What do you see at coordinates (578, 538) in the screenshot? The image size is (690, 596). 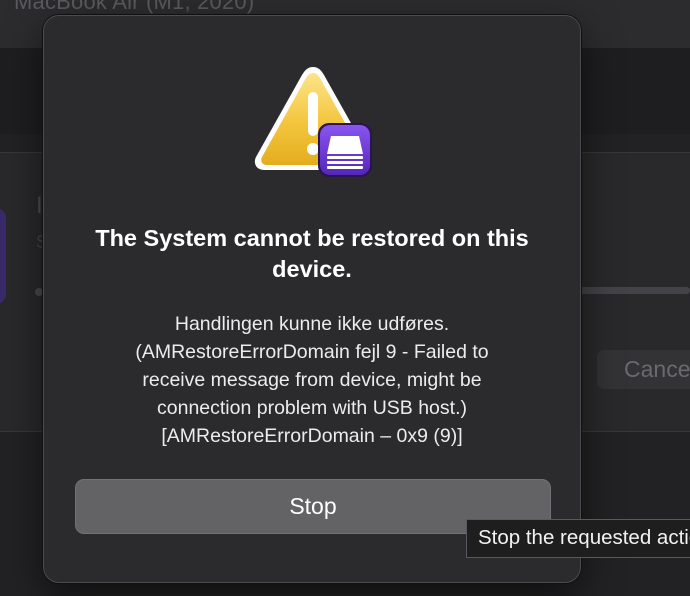 I see `stop-tooltip: Stop the requested action` at bounding box center [578, 538].